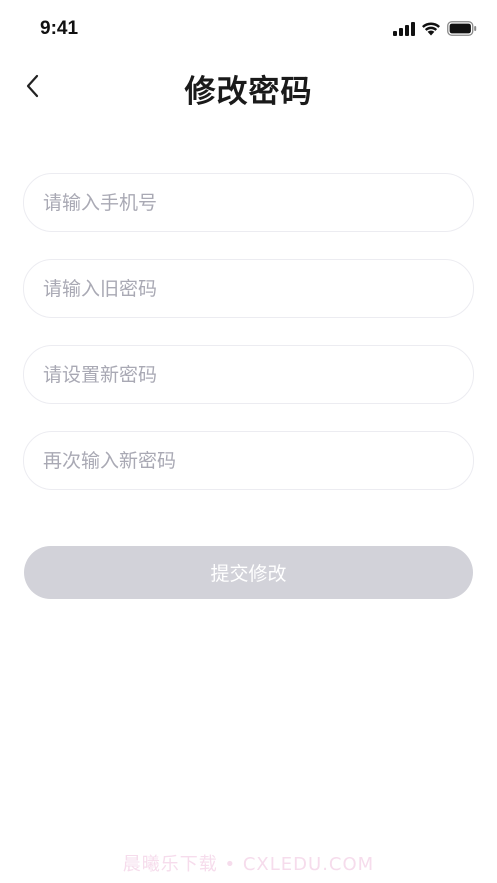 This screenshot has height=883, width=497. I want to click on phone-field-container, so click(248, 202).